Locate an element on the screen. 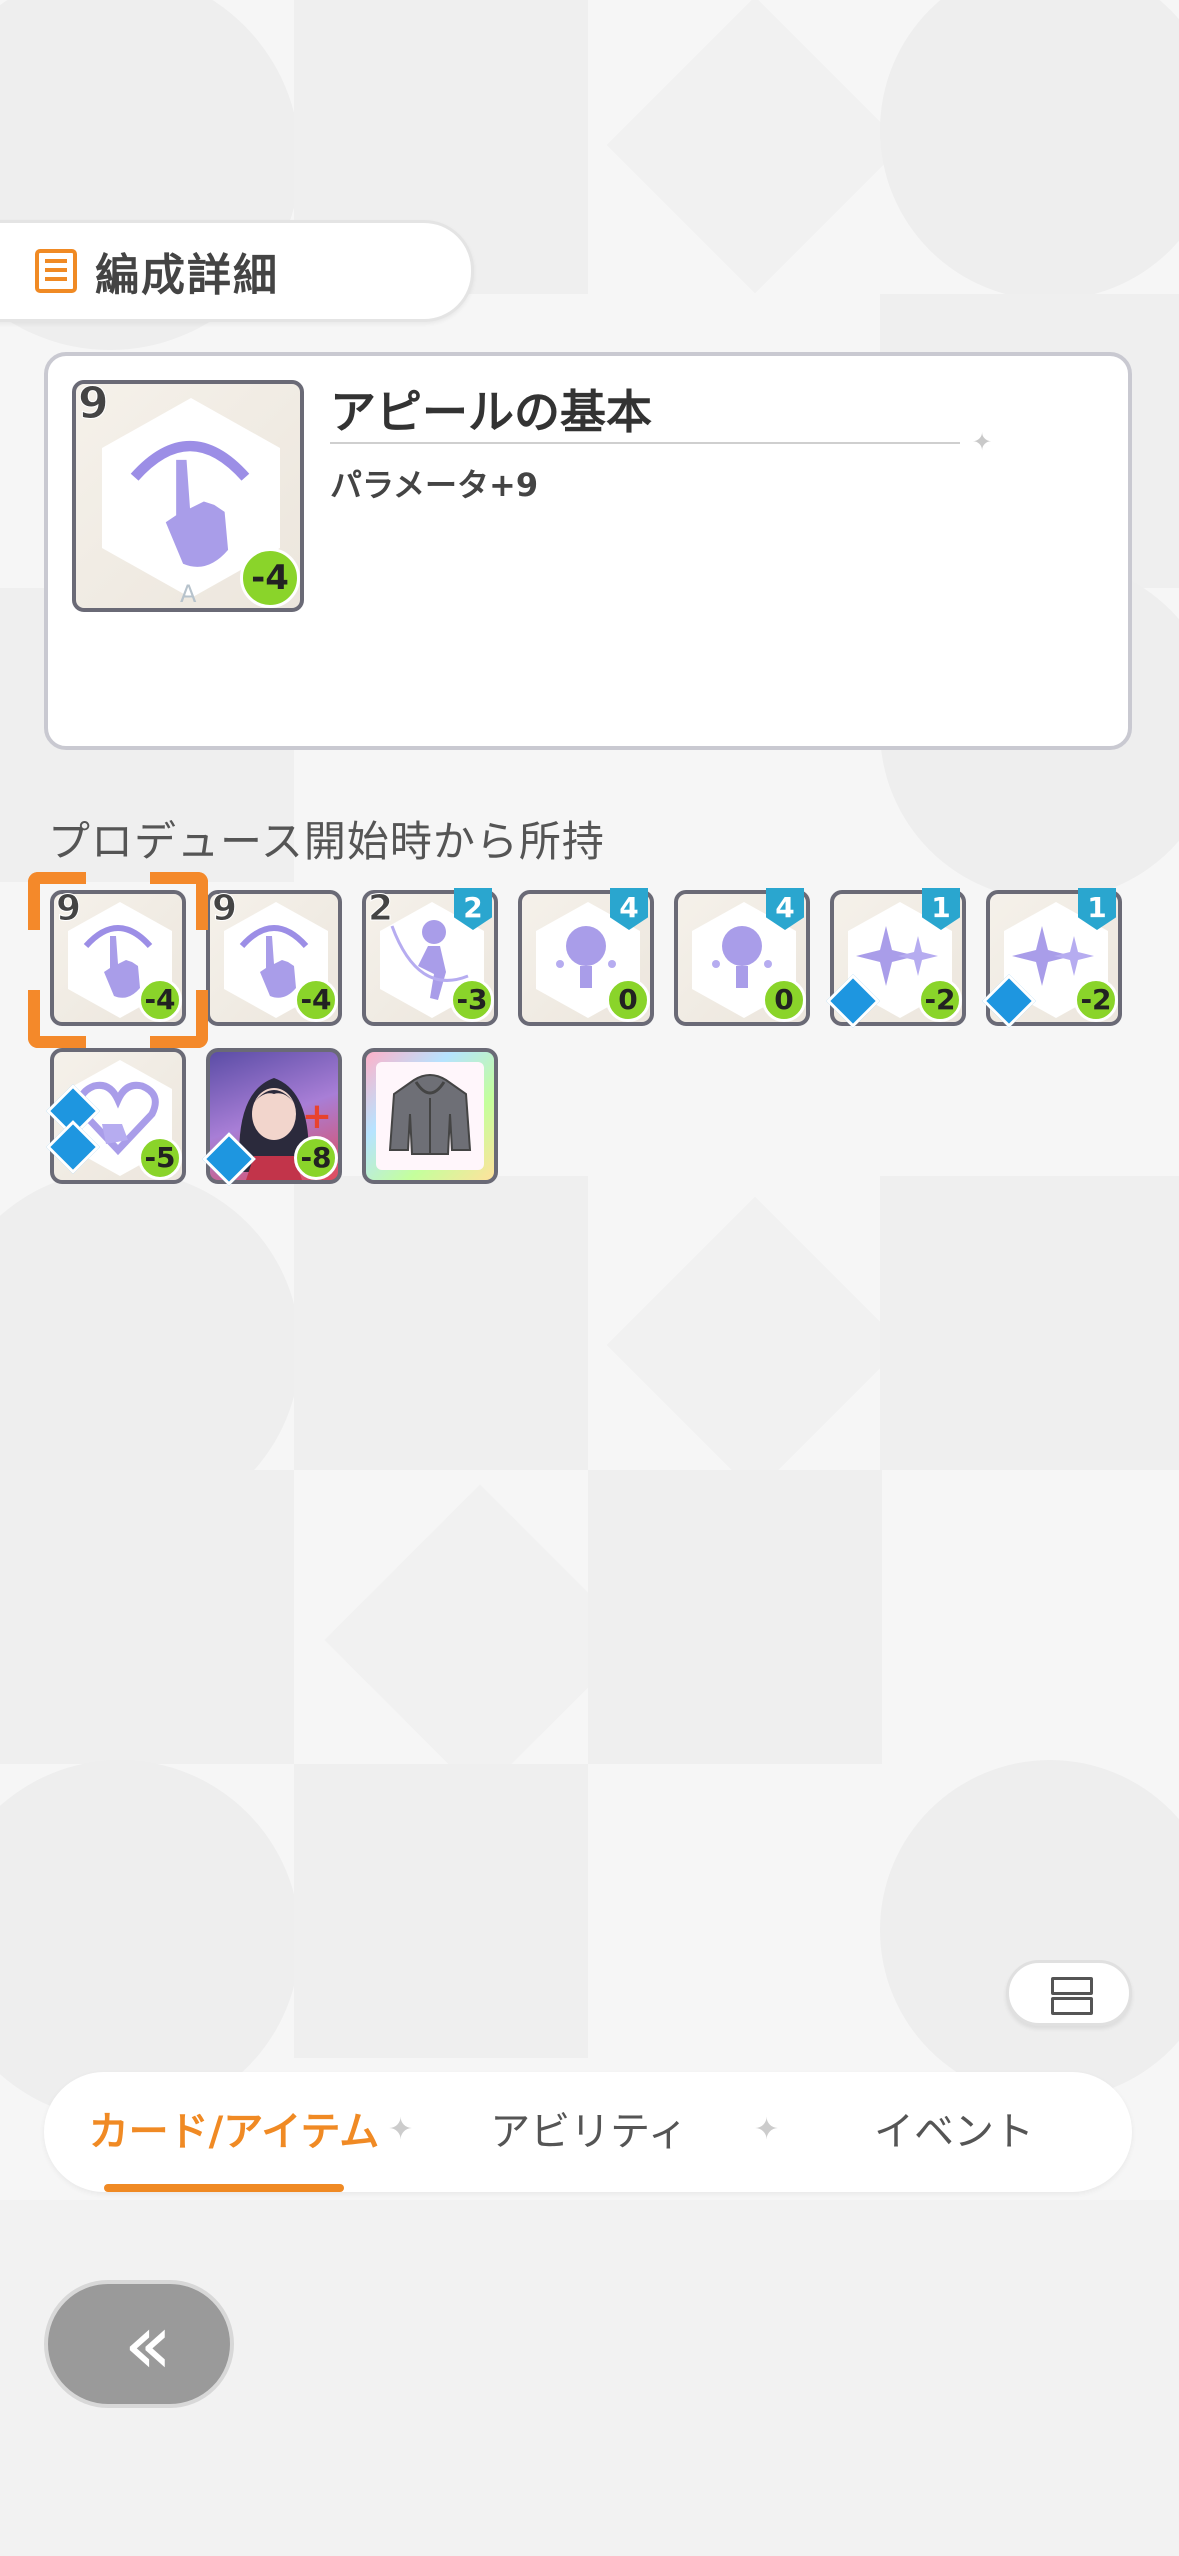  layout-toggle-button is located at coordinates (1069, 1993).